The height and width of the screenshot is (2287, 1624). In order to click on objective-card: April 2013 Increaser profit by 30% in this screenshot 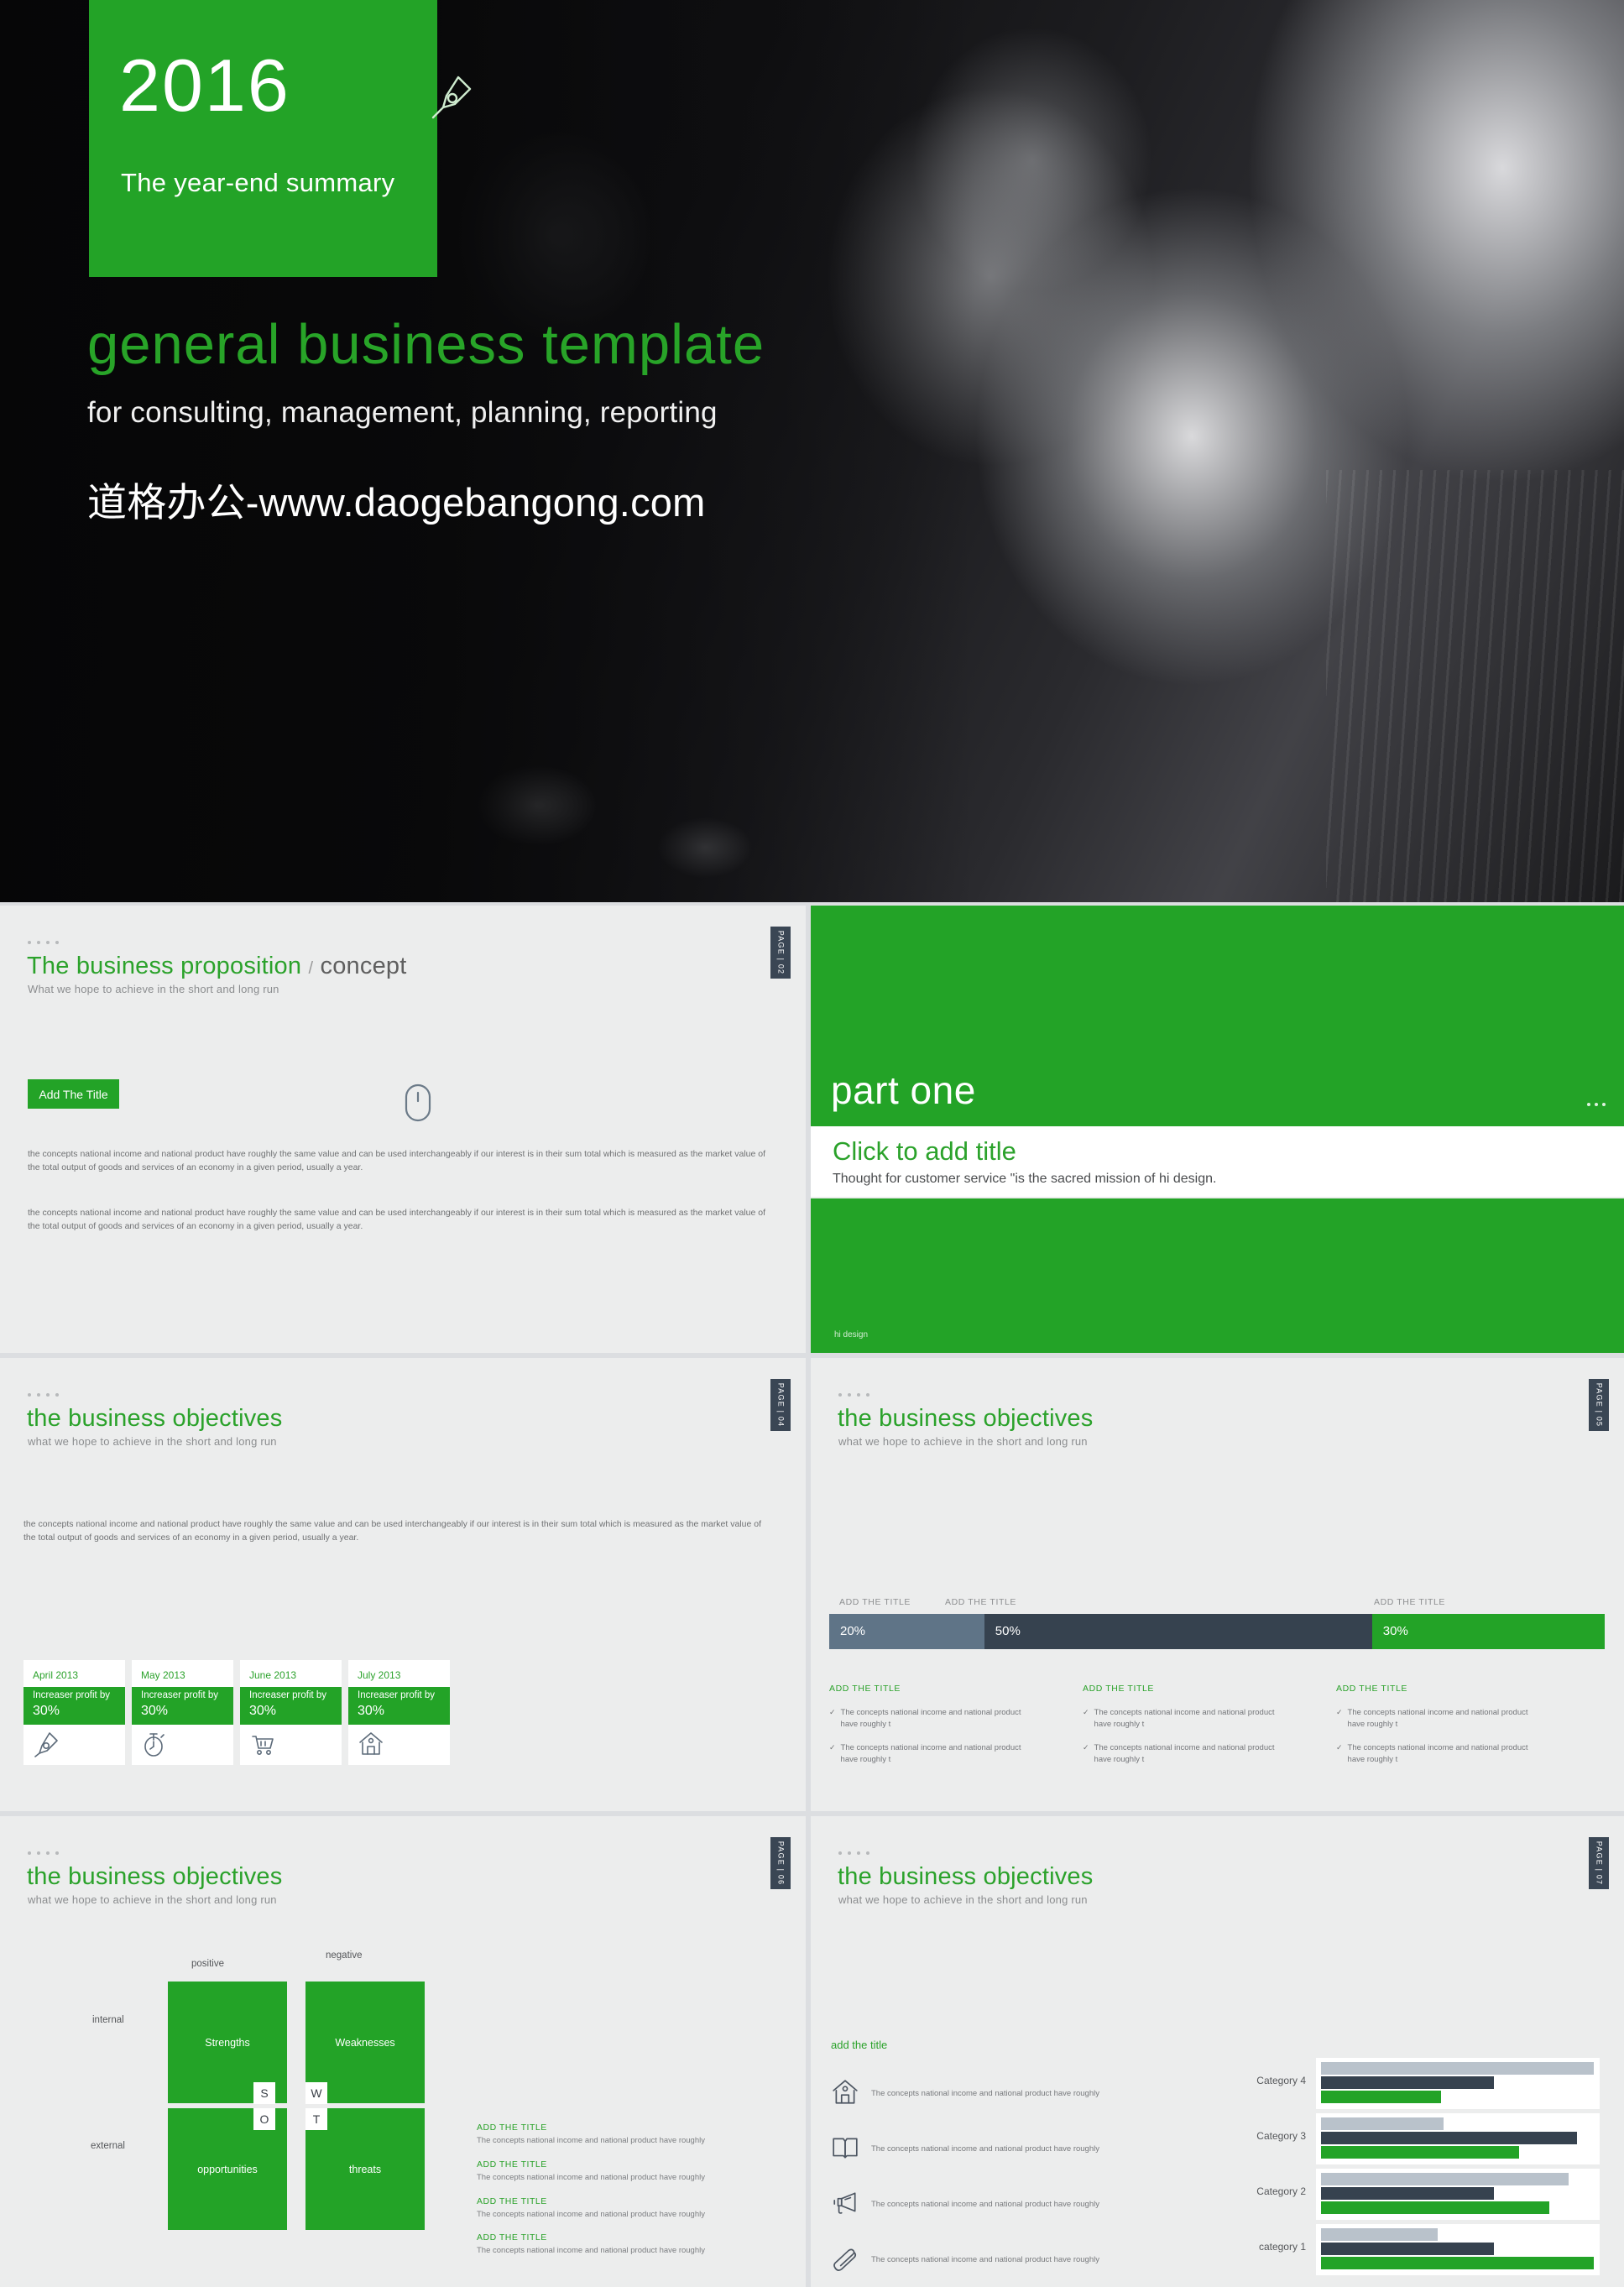, I will do `click(74, 1713)`.